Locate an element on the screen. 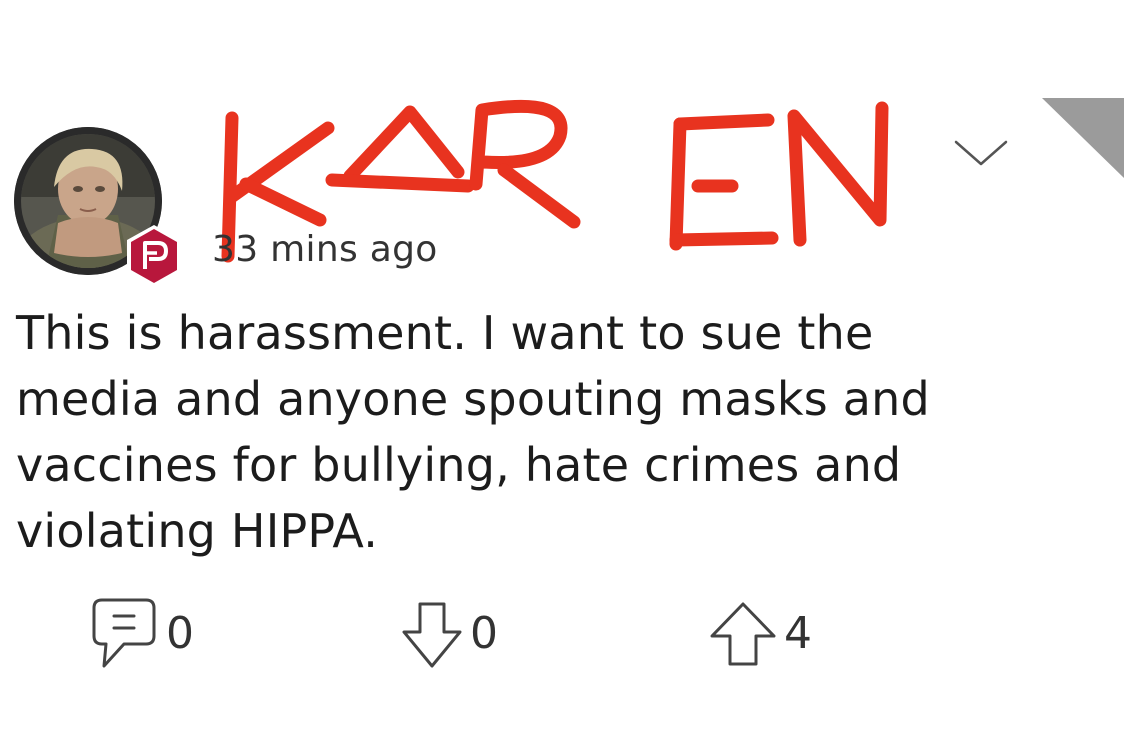 The height and width of the screenshot is (749, 1124). corner-flag is located at coordinates (1083, 138).